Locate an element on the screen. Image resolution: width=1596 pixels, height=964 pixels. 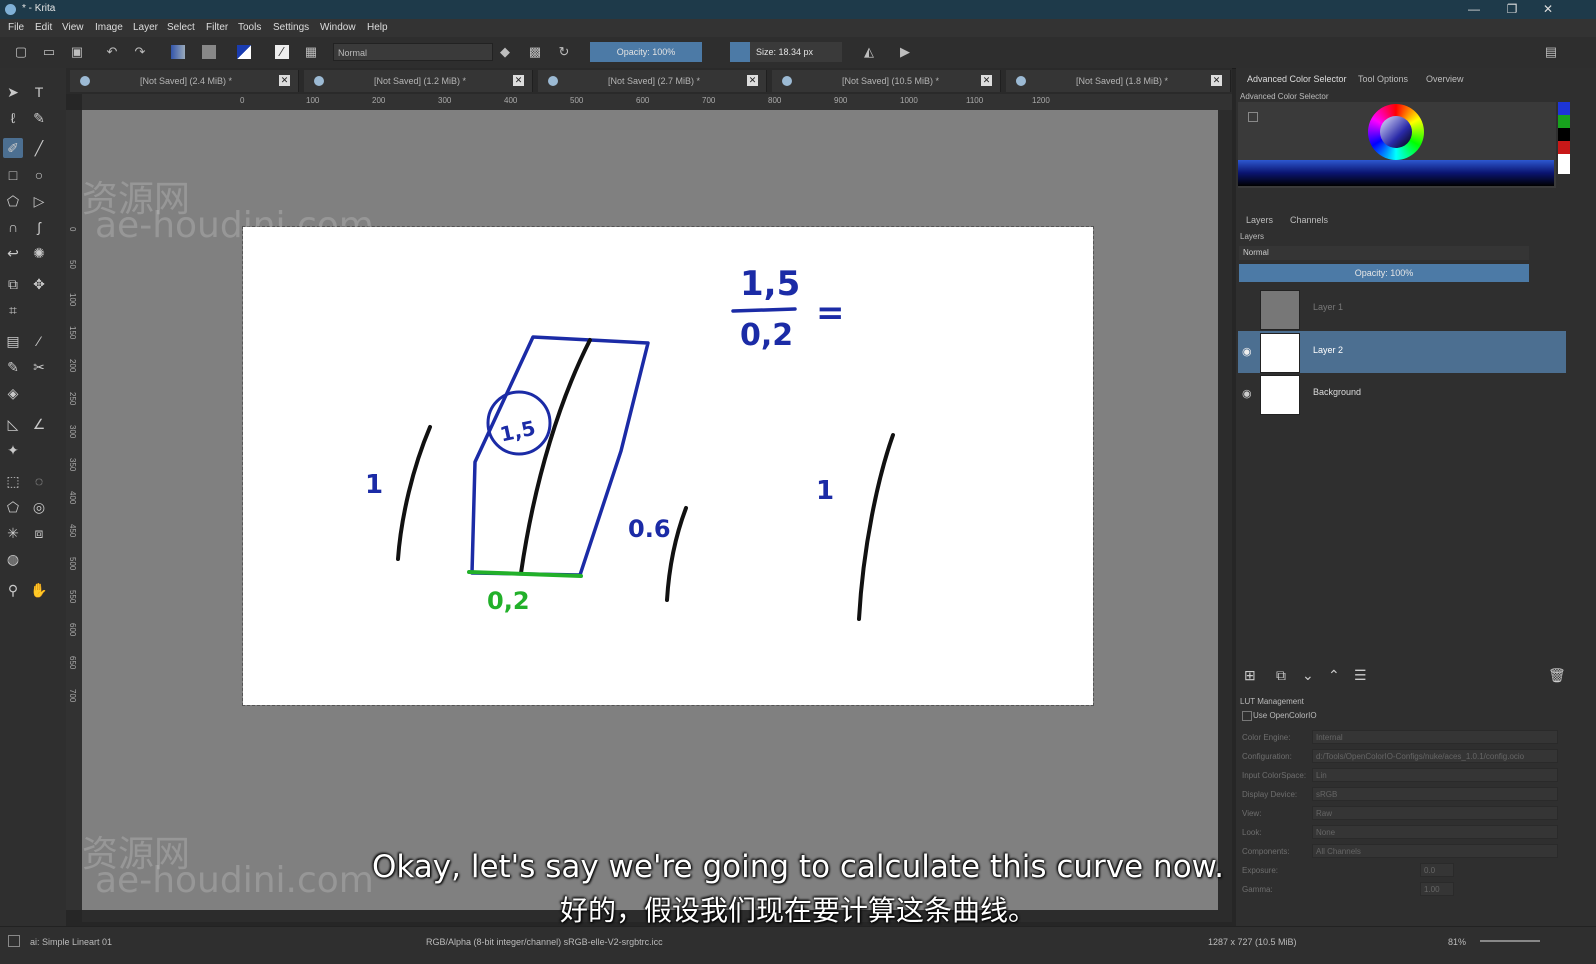
edit-shapes-tool-icon: ℓ is located at coordinates (13, 118).